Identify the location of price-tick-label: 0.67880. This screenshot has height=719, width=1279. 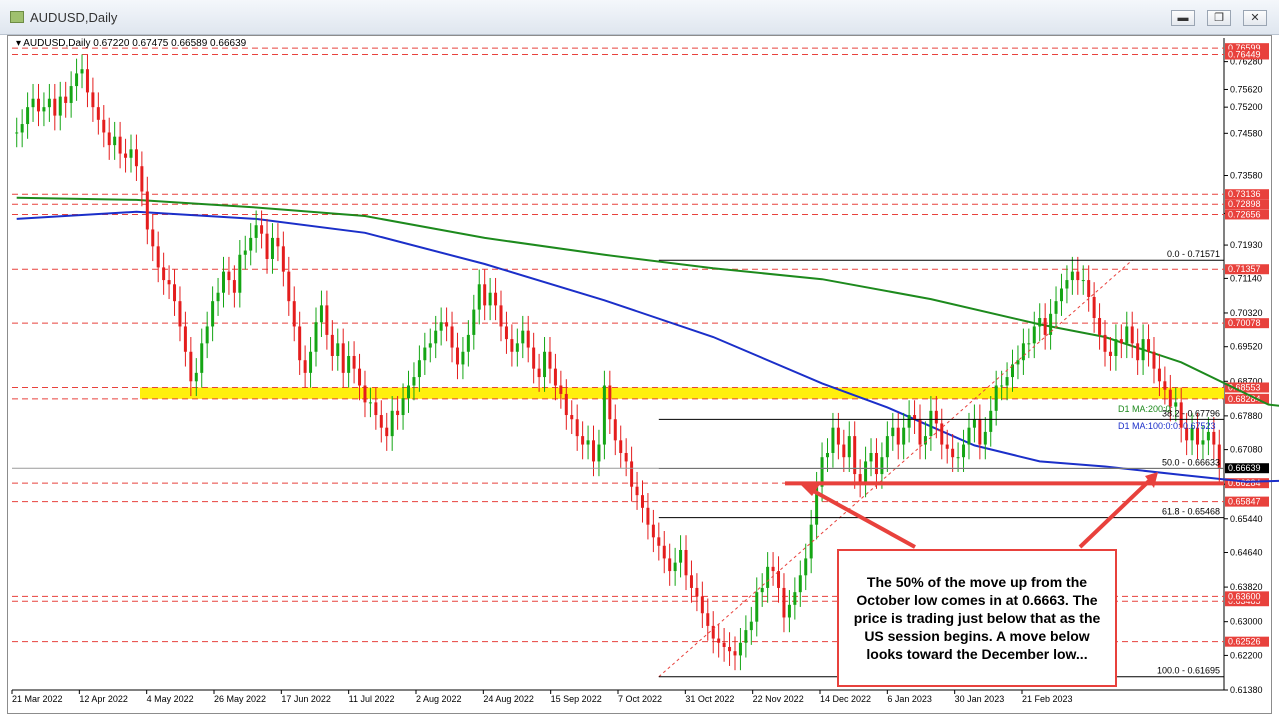
(1246, 416).